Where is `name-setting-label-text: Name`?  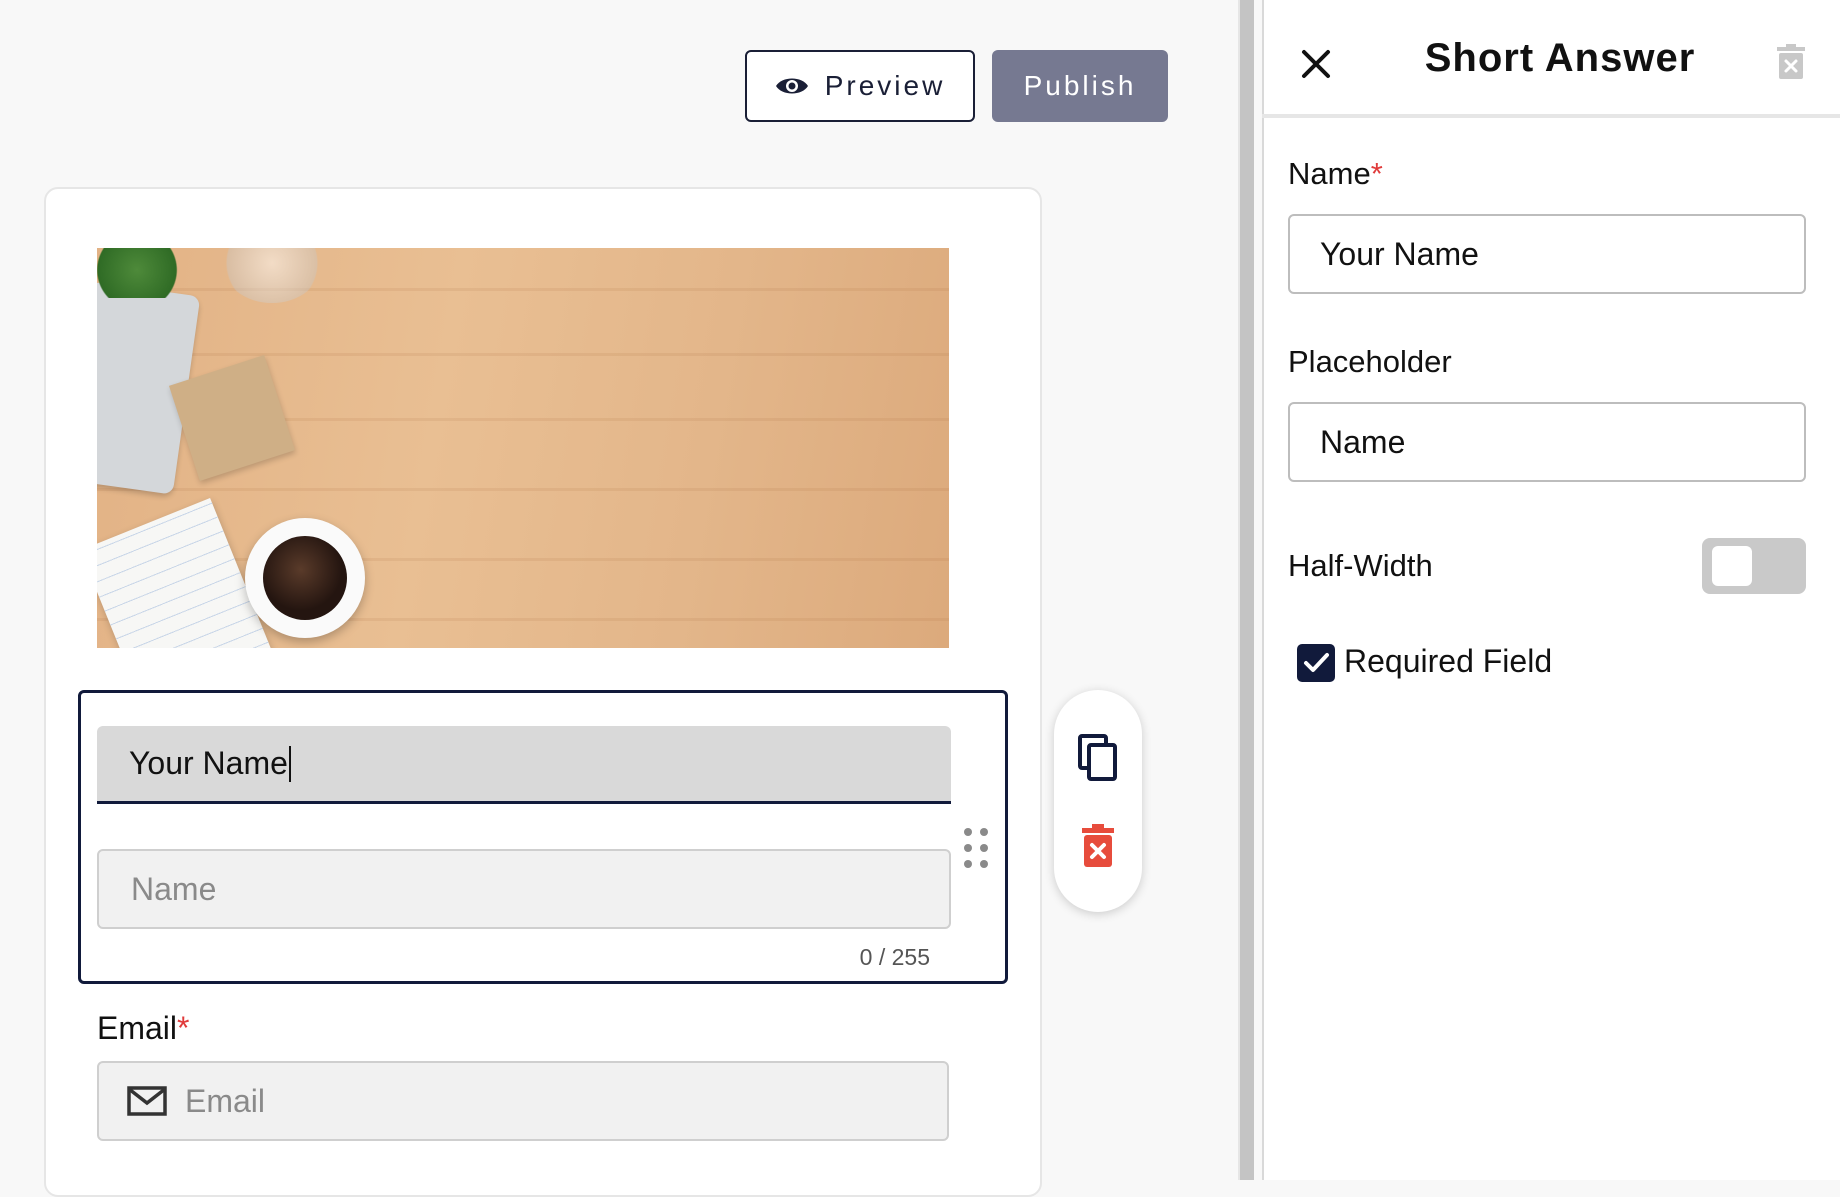 name-setting-label-text: Name is located at coordinates (1329, 173).